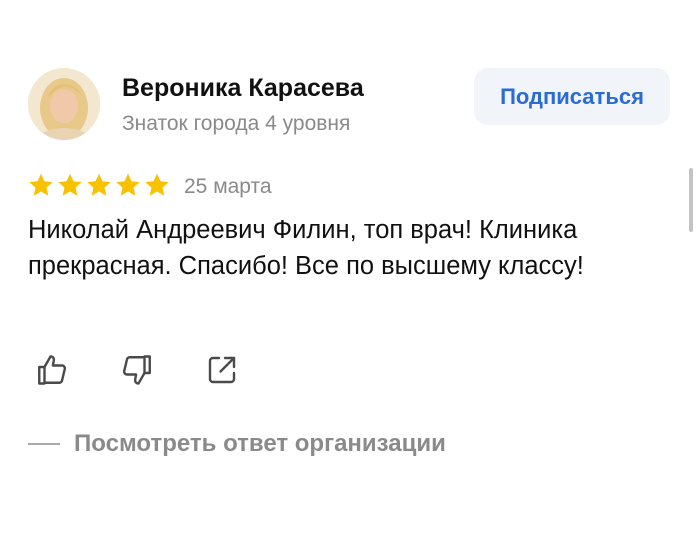  Describe the element at coordinates (236, 123) in the screenshot. I see `author-level: Знаток города 4 уровня` at that location.